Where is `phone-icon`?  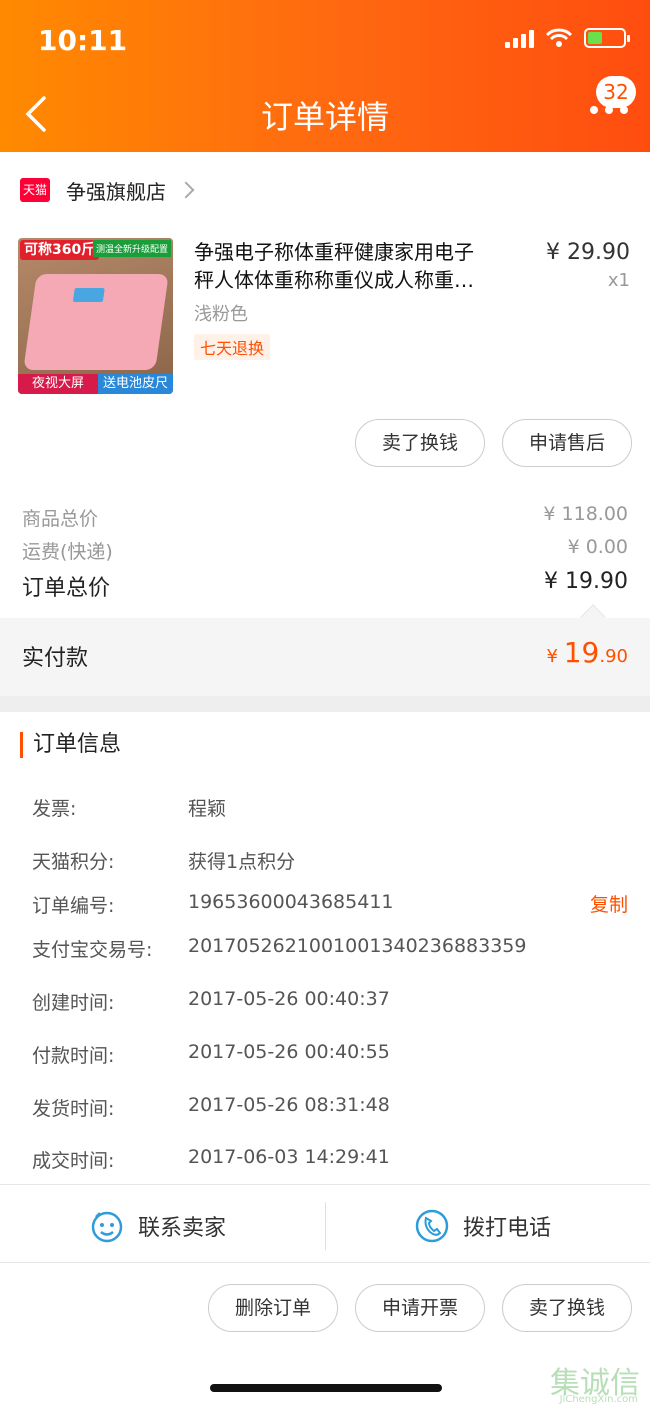 phone-icon is located at coordinates (432, 1226).